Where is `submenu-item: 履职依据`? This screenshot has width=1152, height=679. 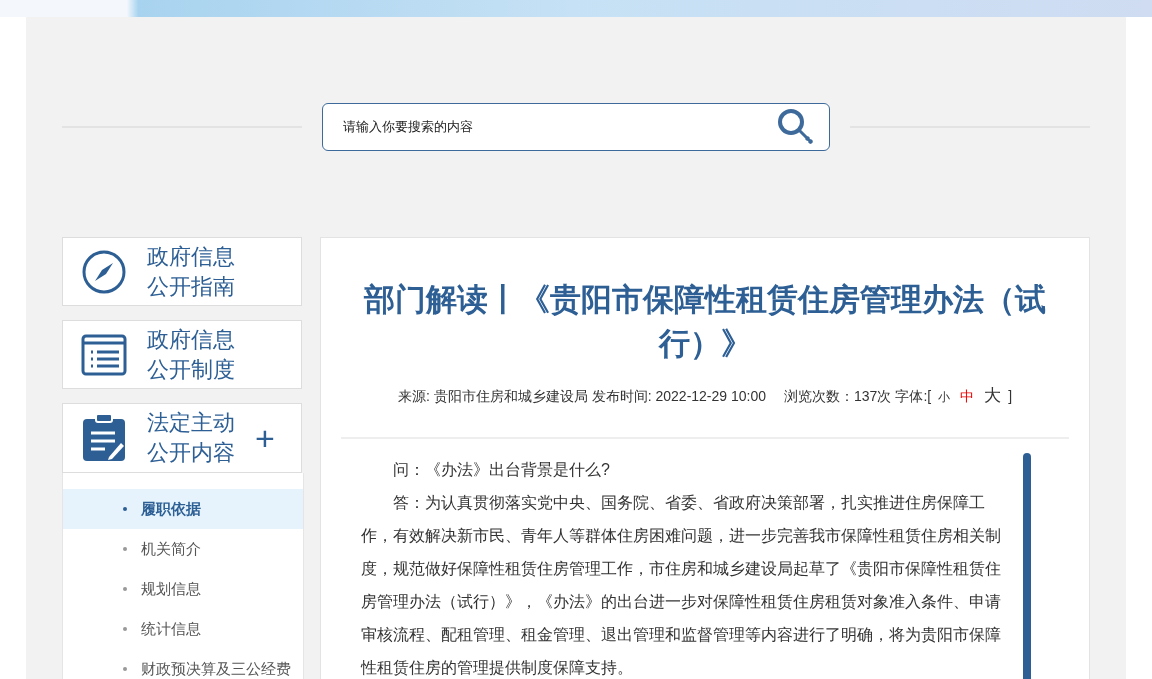
submenu-item: 履职依据 is located at coordinates (183, 509).